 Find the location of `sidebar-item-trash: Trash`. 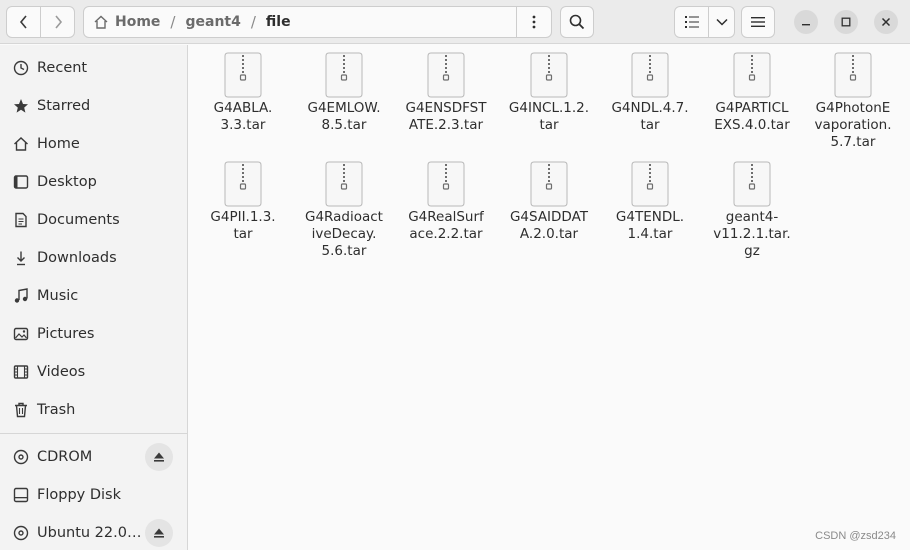

sidebar-item-trash: Trash is located at coordinates (93, 410).